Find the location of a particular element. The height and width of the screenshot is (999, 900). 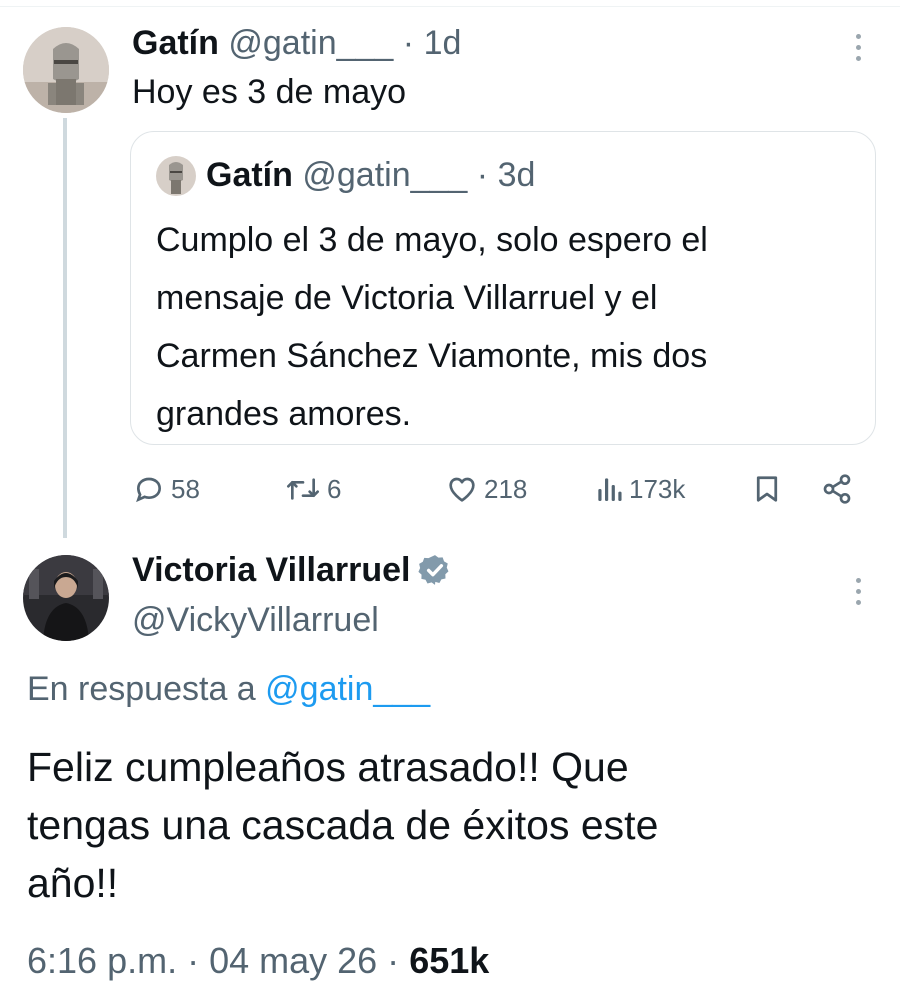

reply-button: 58 is located at coordinates (166, 489).